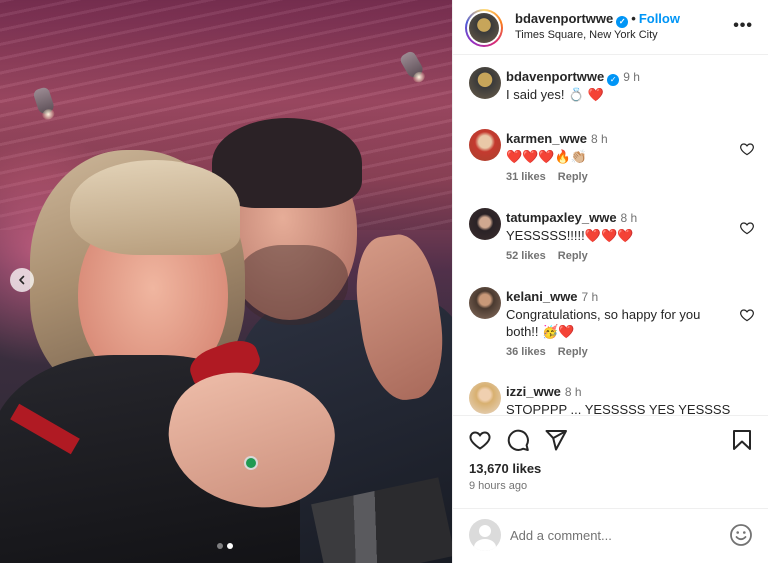  I want to click on add-comment-input, so click(610, 535).